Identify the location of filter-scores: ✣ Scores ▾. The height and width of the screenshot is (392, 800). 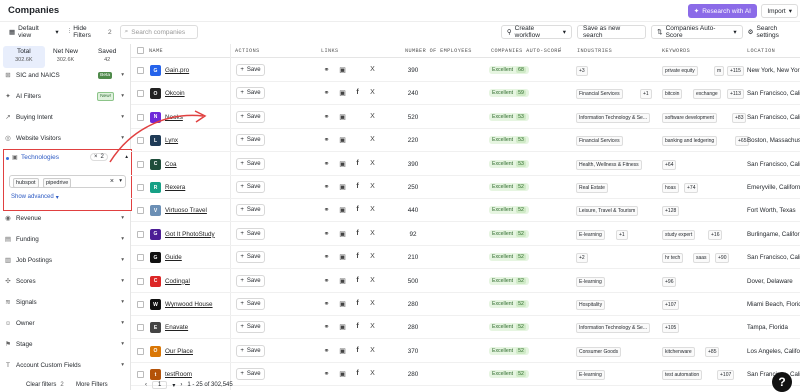
(65, 281).